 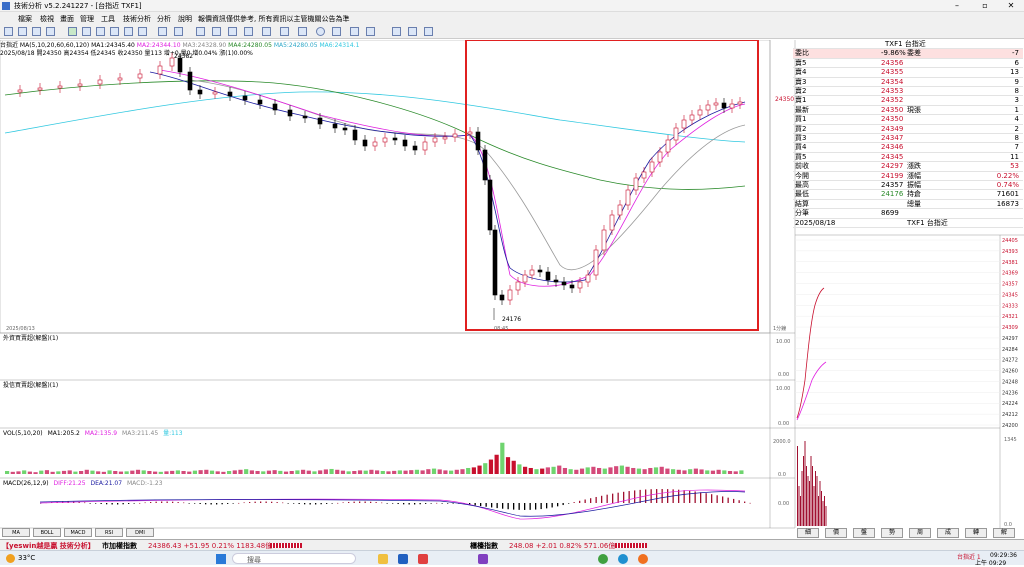 I want to click on toolbar-table-icon, so click(x=142, y=31).